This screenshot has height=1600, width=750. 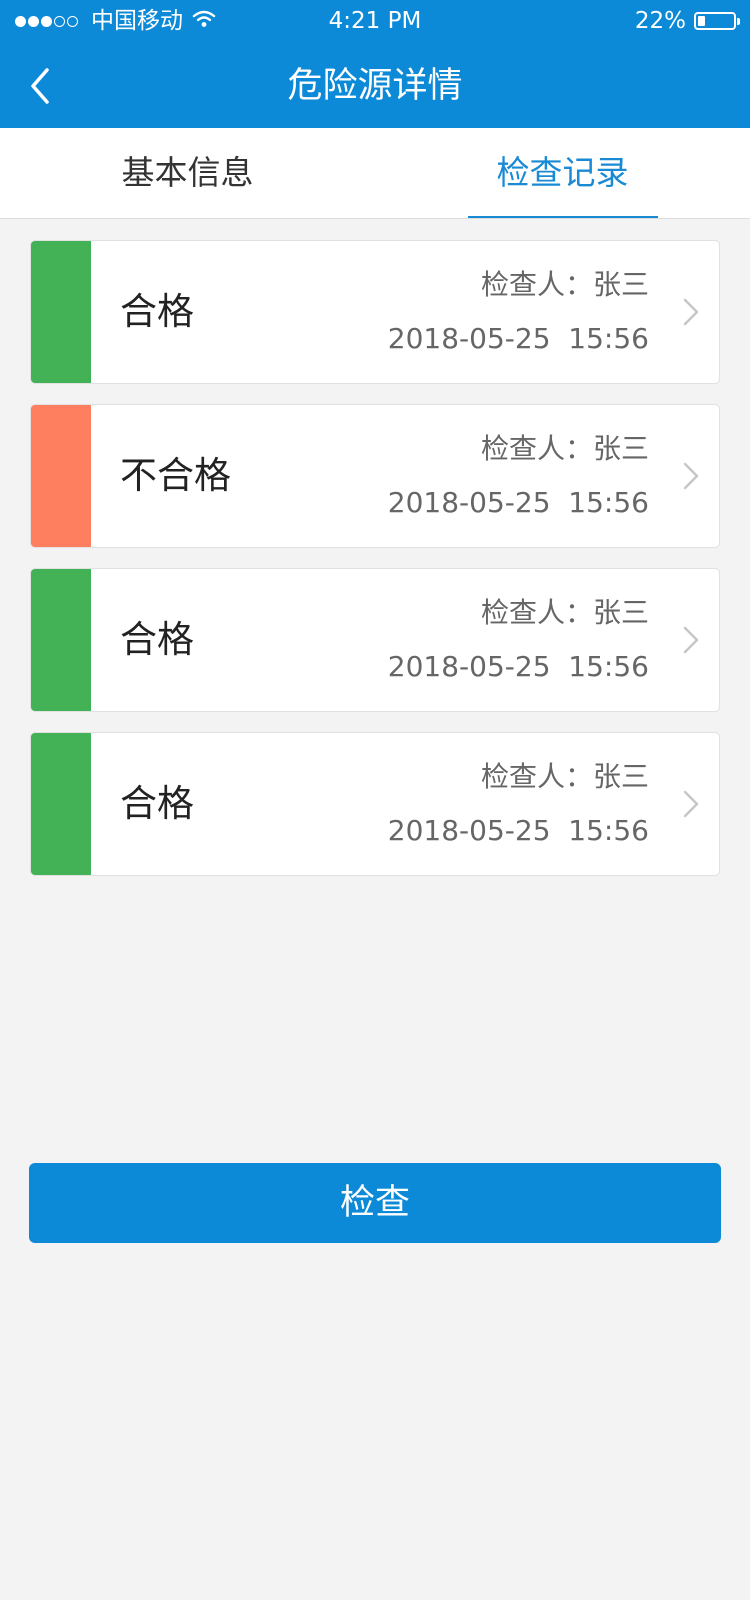 I want to click on battery-level, so click(x=701, y=21).